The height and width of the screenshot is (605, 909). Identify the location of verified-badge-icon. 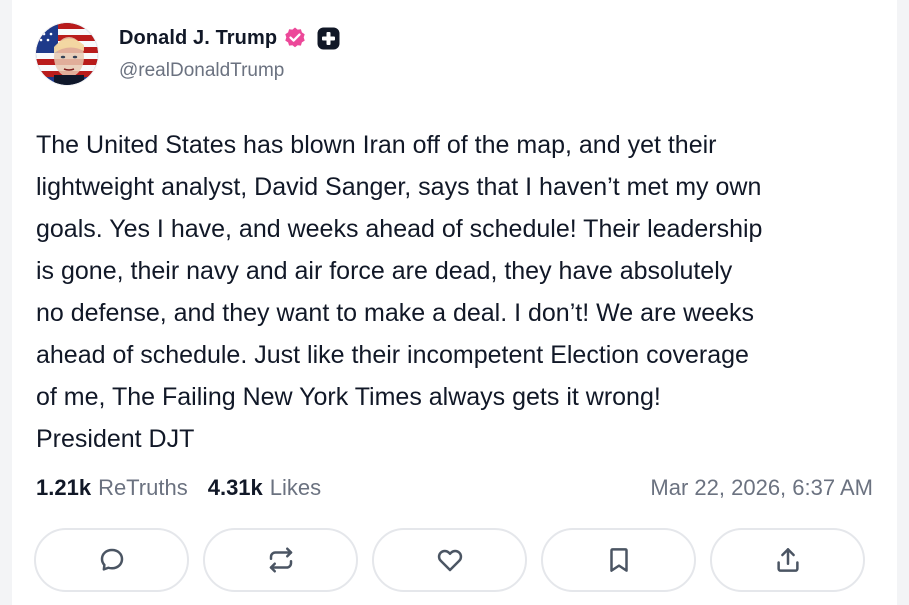
(295, 38).